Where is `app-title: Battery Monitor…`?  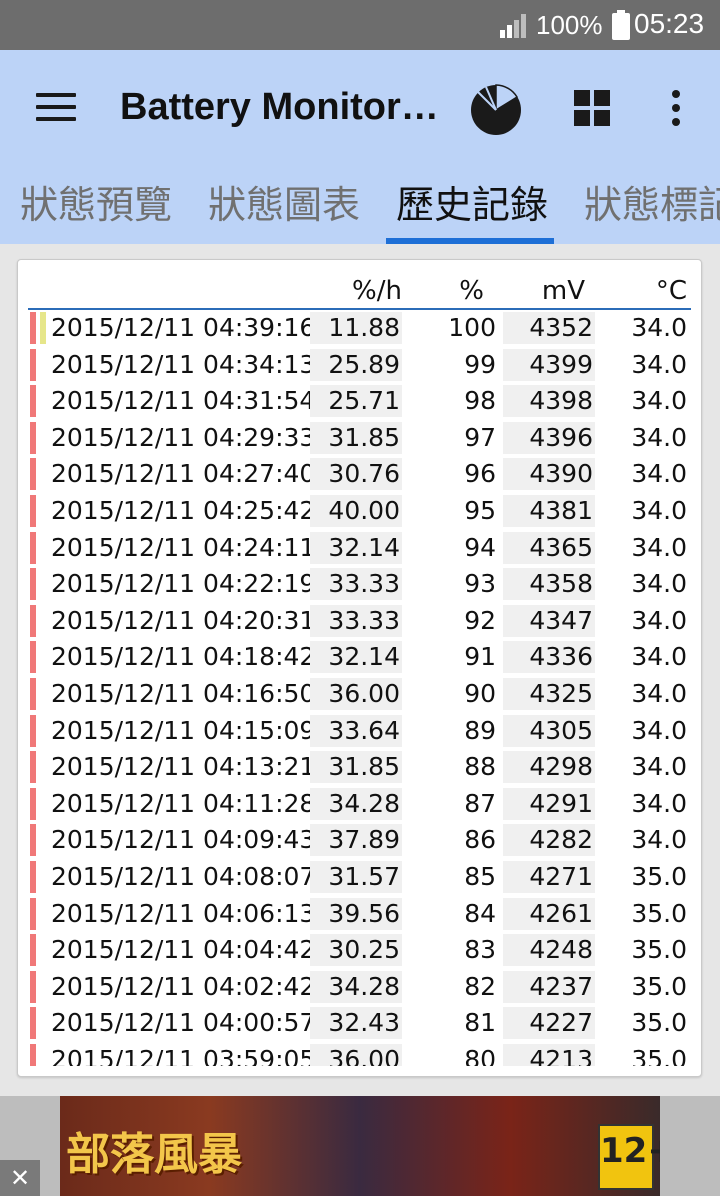
app-title: Battery Monitor… is located at coordinates (279, 107).